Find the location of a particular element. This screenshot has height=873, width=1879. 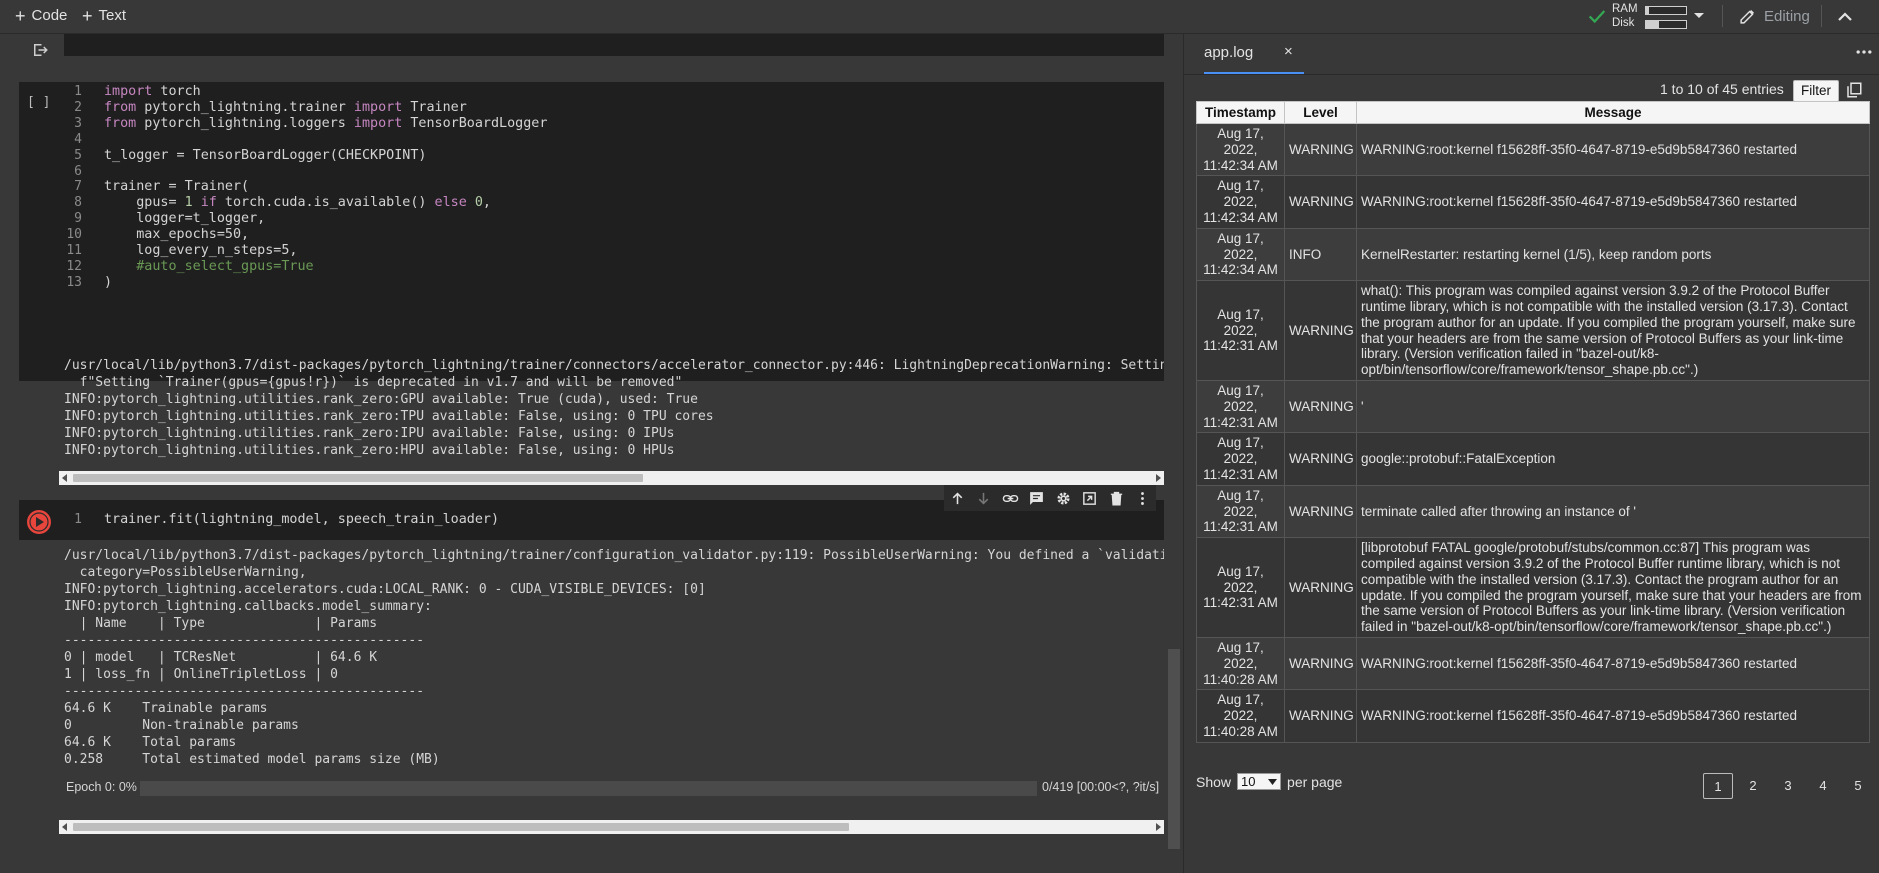

cell-2-output-scrollbar is located at coordinates (611, 827).